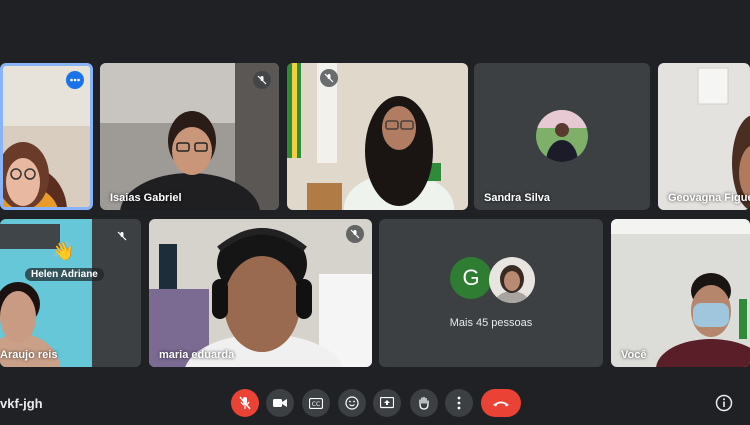 The image size is (750, 425). Describe the element at coordinates (146, 198) in the screenshot. I see `participant-name: Isaias Gabriel` at that location.